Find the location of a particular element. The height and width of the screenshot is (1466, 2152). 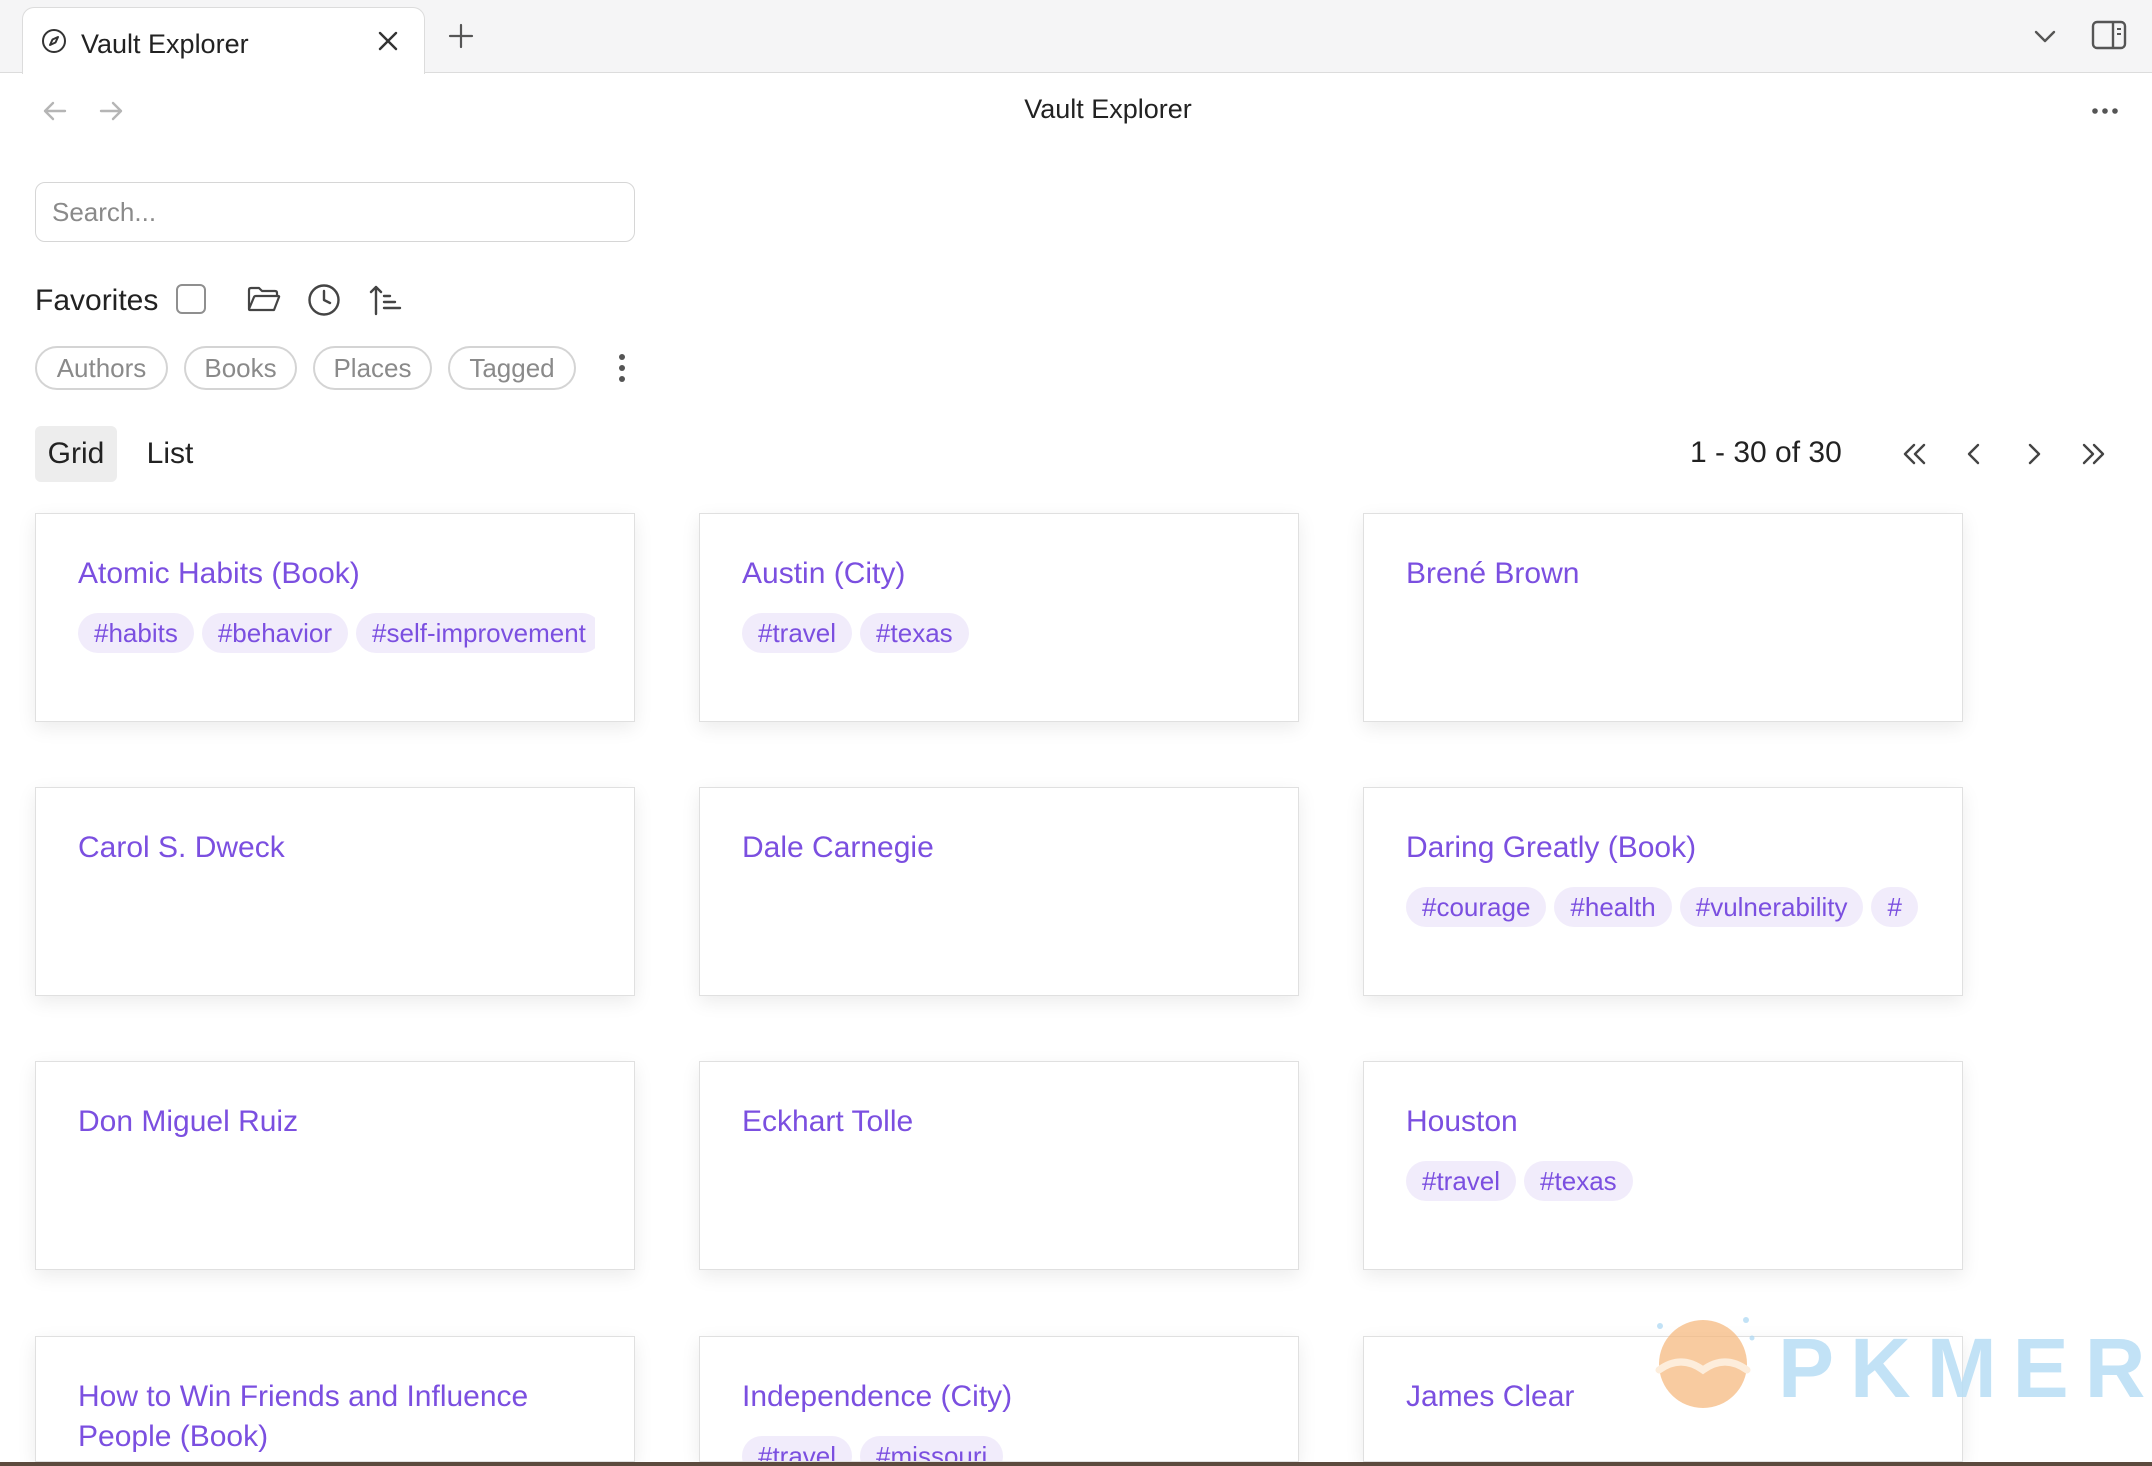

tab-title: Vault Explorer is located at coordinates (165, 44).